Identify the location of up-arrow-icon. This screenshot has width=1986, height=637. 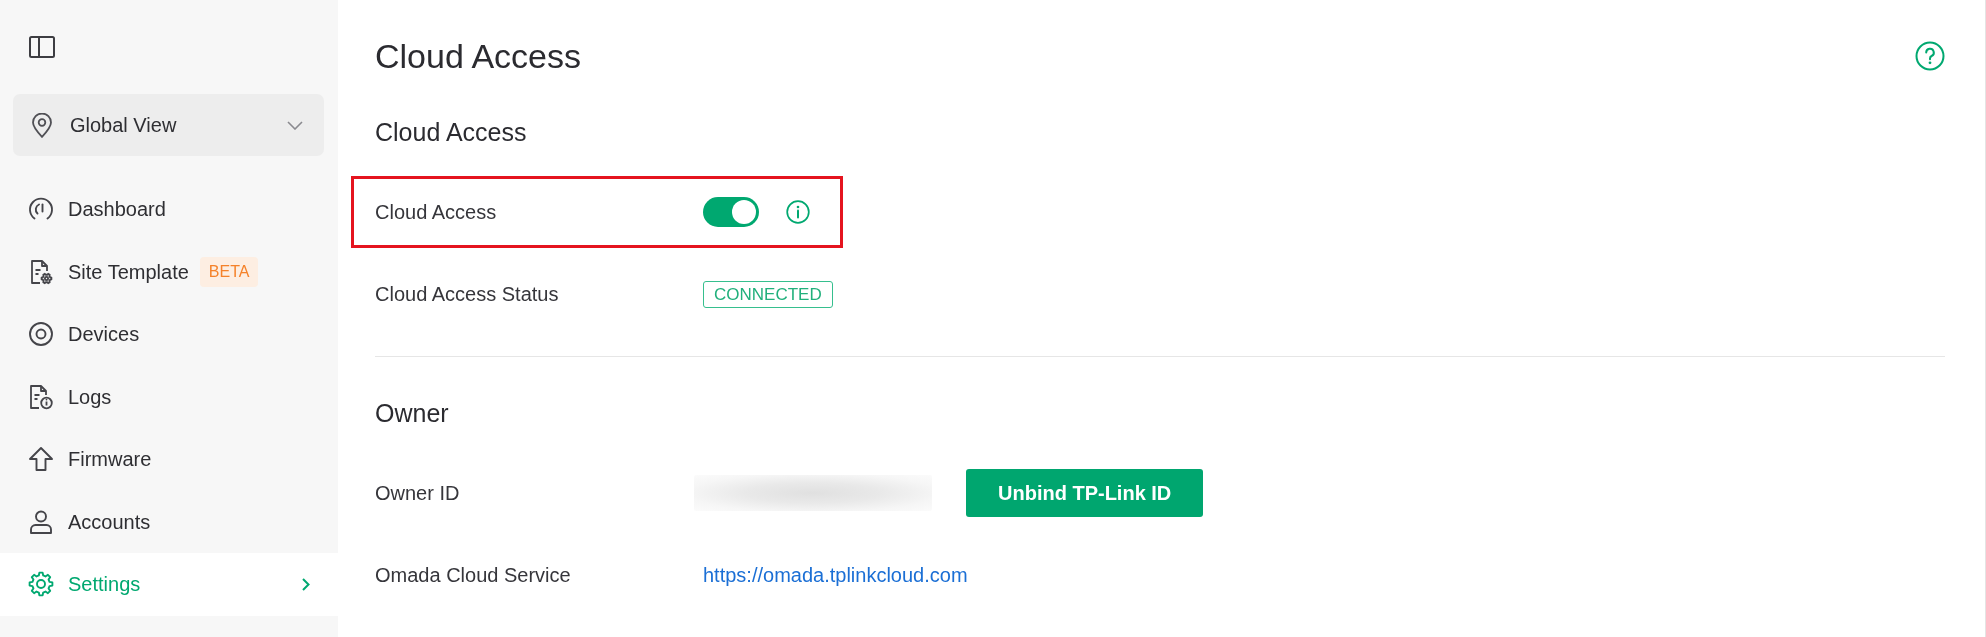
(41, 459).